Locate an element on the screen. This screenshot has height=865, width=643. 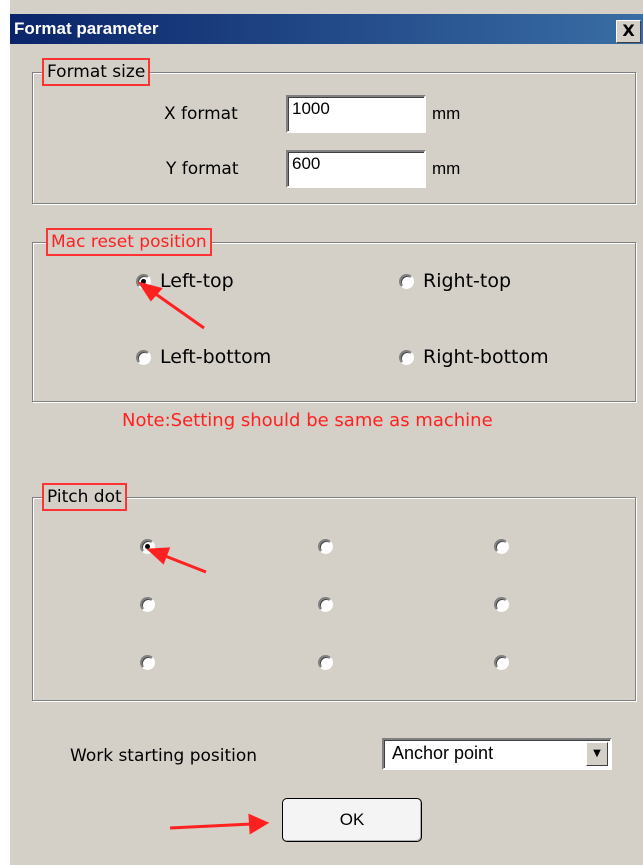
format-size-legend: Format size is located at coordinates (96, 72).